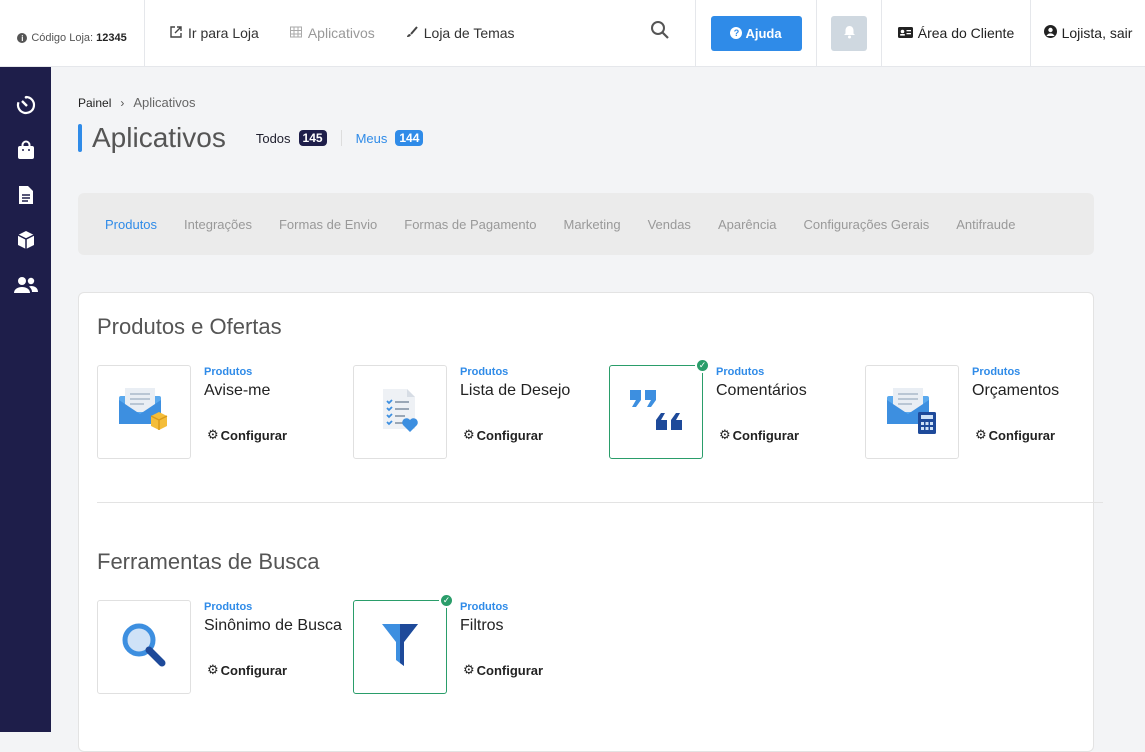 This screenshot has width=1145, height=752. I want to click on app-avise-me: Produtos Avise-me ⚙ Configurar, so click(225, 413).